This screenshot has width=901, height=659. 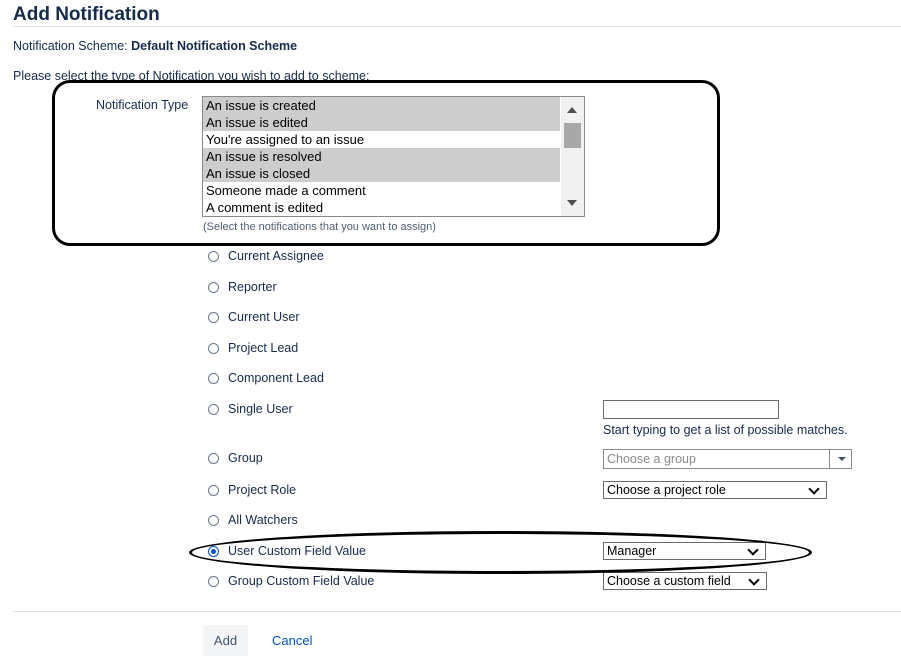 I want to click on radio-label: Project Lead, so click(x=263, y=348).